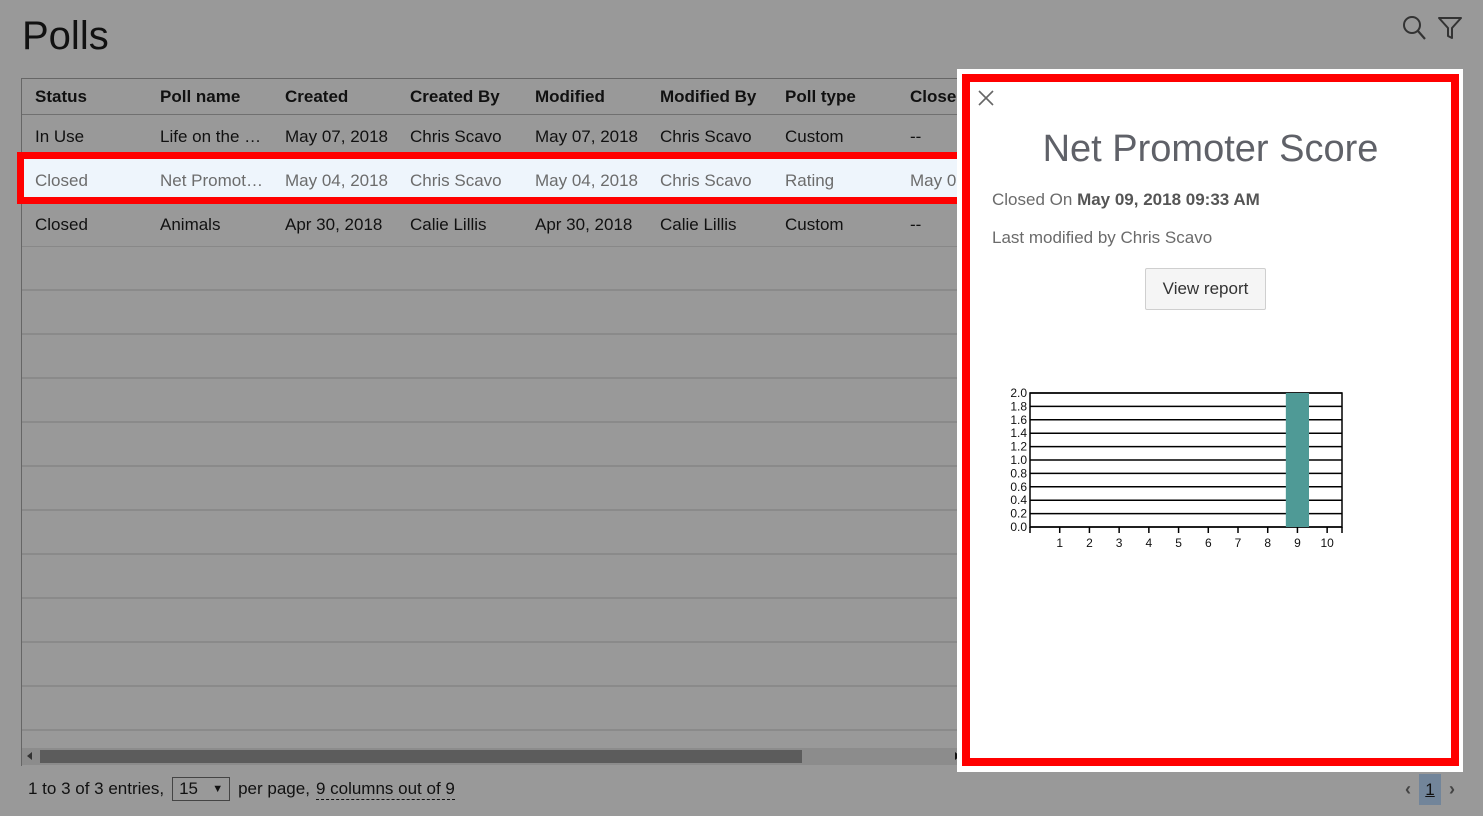 The height and width of the screenshot is (816, 1483). What do you see at coordinates (337, 136) in the screenshot?
I see `cell-created: May 07, 2018` at bounding box center [337, 136].